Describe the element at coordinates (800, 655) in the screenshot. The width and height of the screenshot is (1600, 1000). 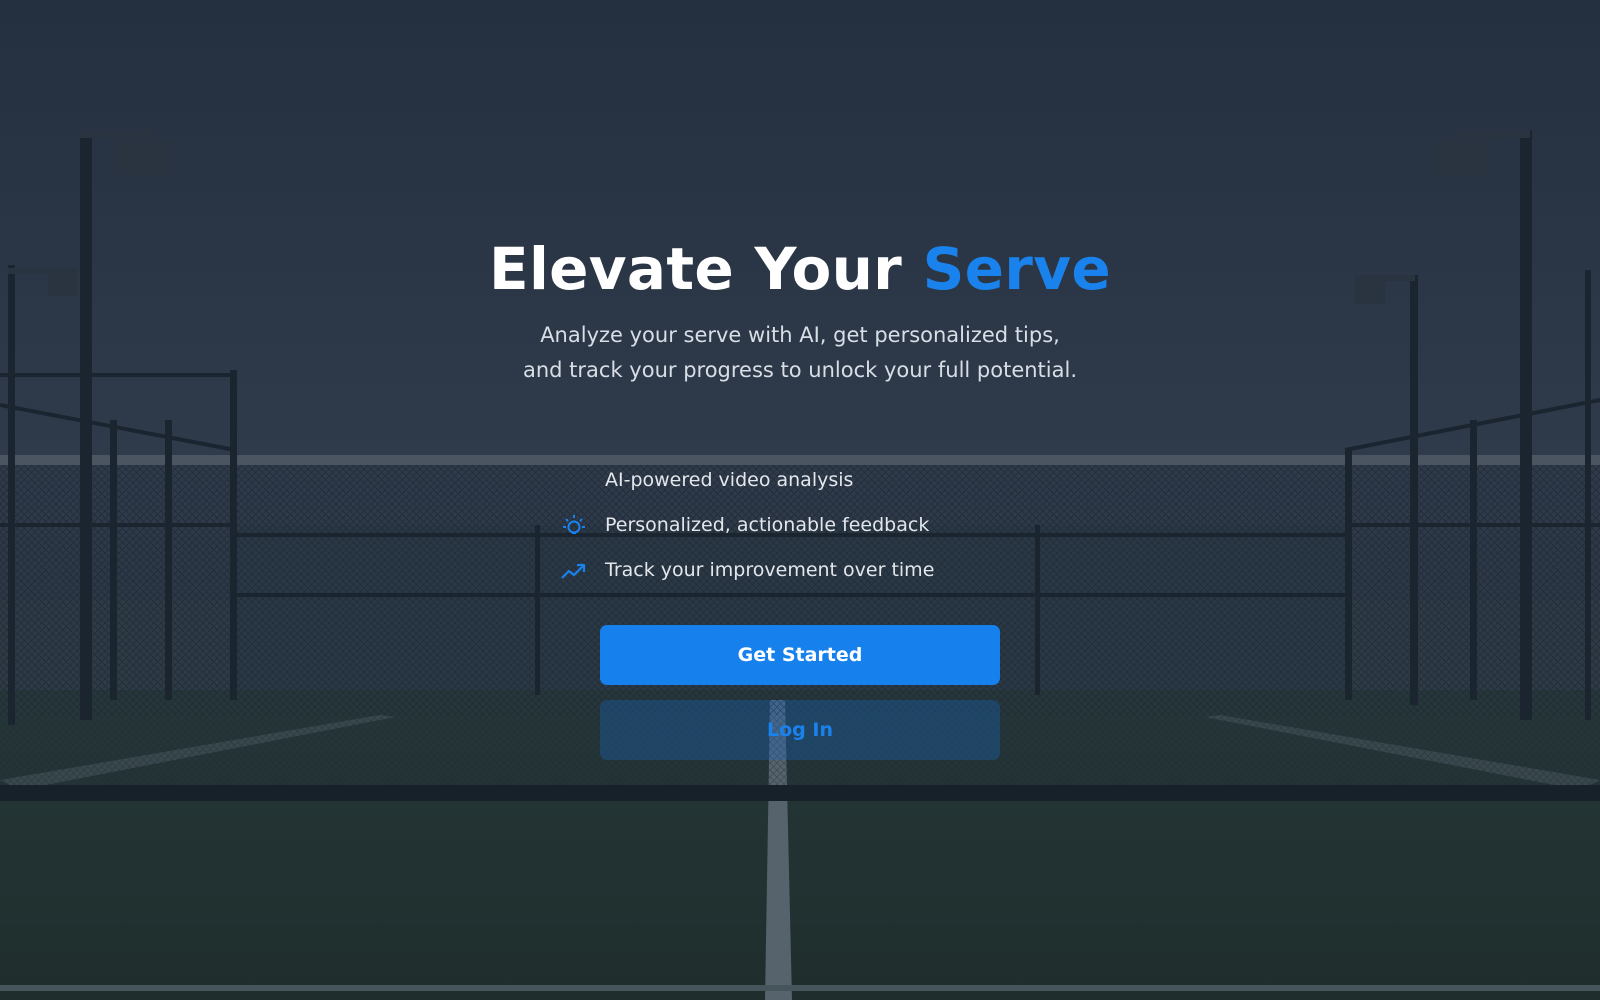
I see `get-started-button: Get Started` at that location.